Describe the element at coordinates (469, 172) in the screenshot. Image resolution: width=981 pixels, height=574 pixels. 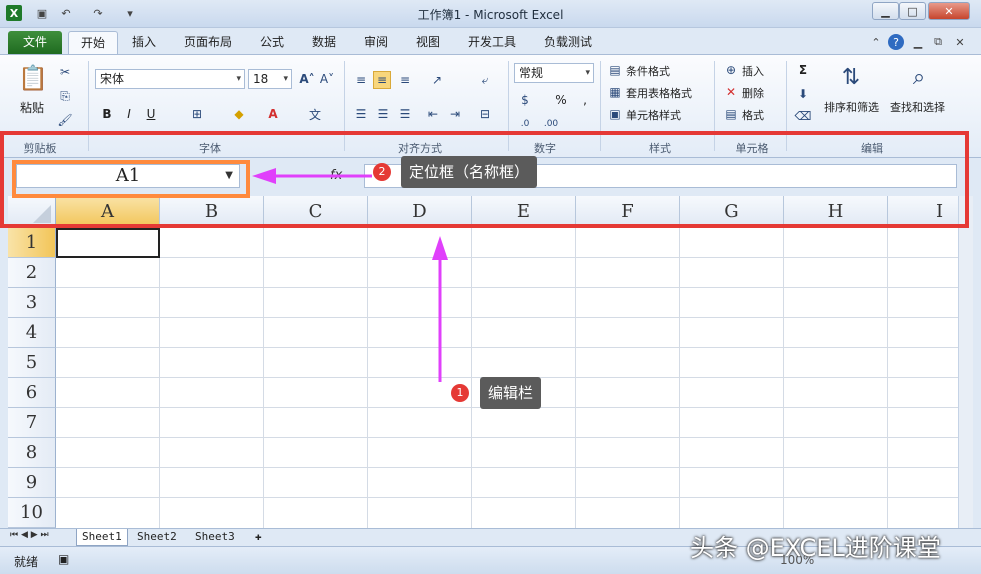
I see `annotation-label-name-box: 定位框（名称框）` at that location.